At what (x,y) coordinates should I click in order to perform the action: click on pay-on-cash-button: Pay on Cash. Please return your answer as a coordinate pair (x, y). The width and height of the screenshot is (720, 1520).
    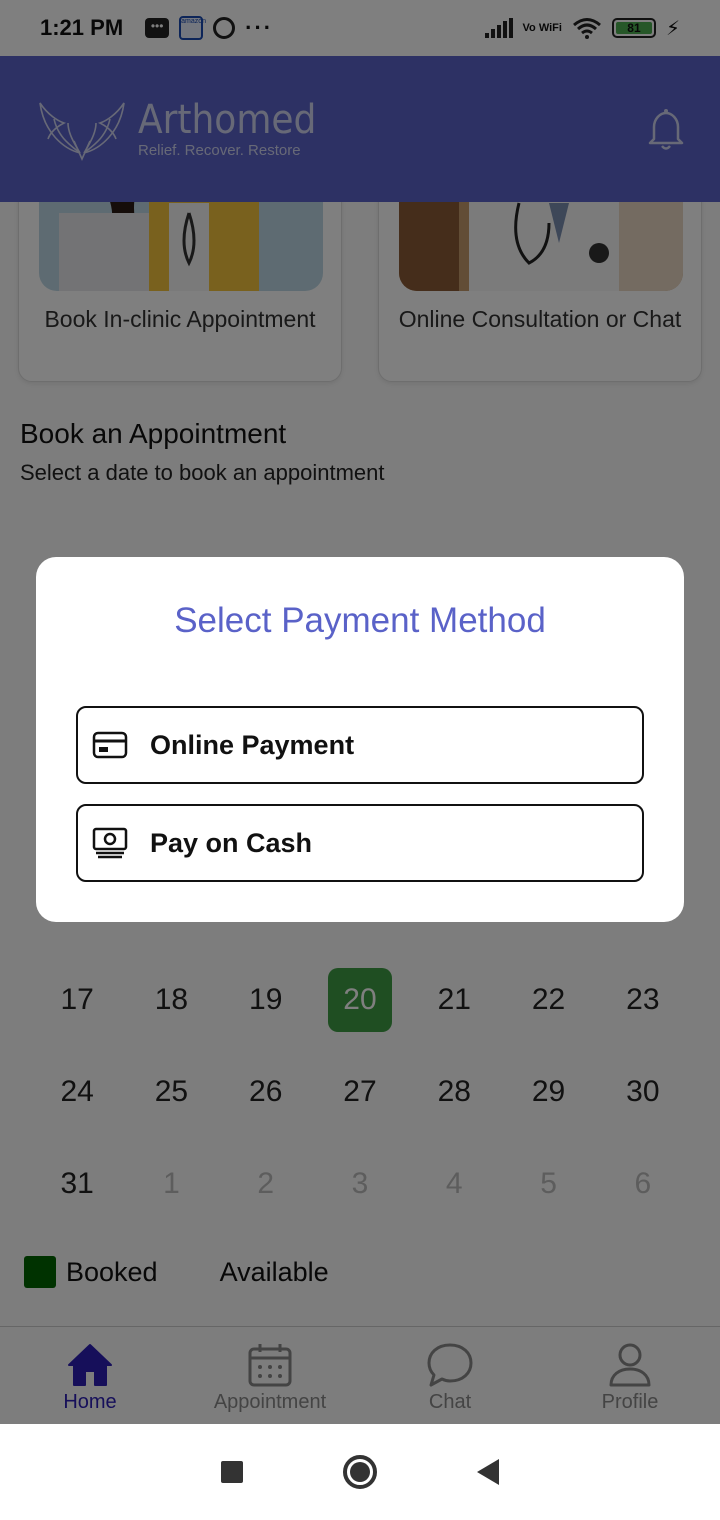
    Looking at the image, I should click on (360, 843).